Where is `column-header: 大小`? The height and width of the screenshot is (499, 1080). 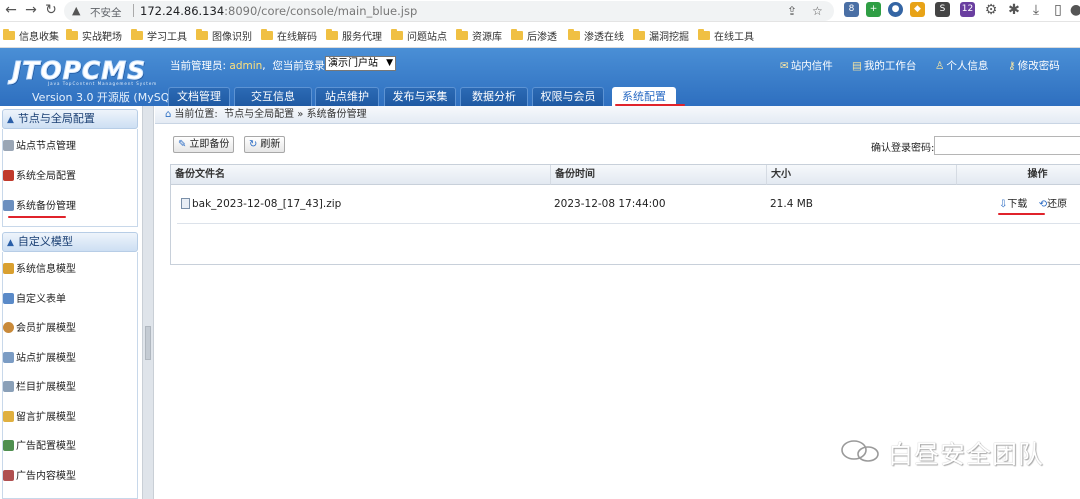 column-header: 大小 is located at coordinates (862, 175).